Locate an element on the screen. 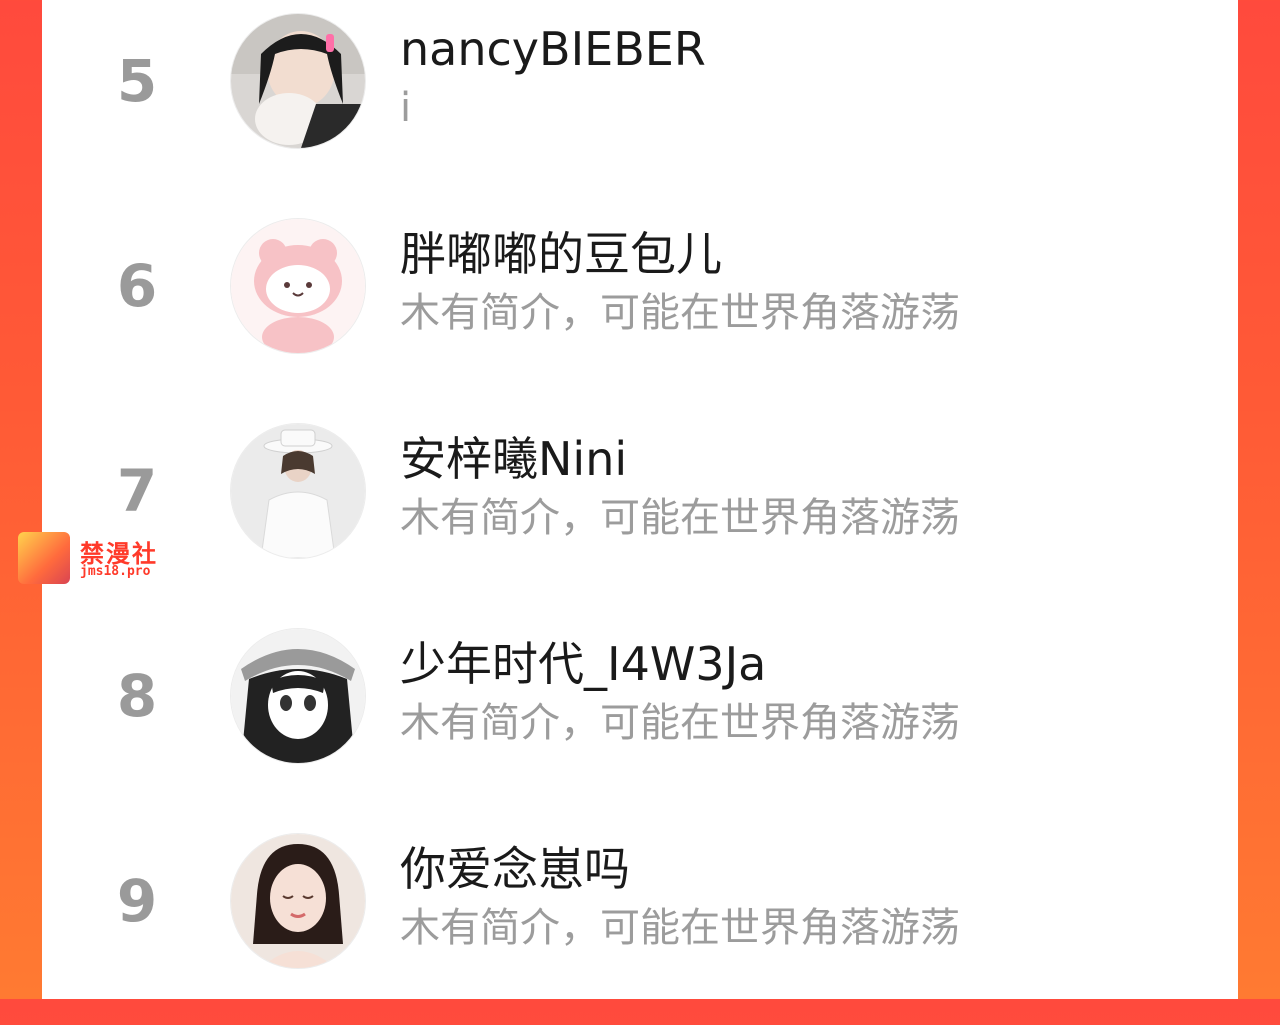 The image size is (1280, 1025). watermark-url: jms18.pro is located at coordinates (115, 571).